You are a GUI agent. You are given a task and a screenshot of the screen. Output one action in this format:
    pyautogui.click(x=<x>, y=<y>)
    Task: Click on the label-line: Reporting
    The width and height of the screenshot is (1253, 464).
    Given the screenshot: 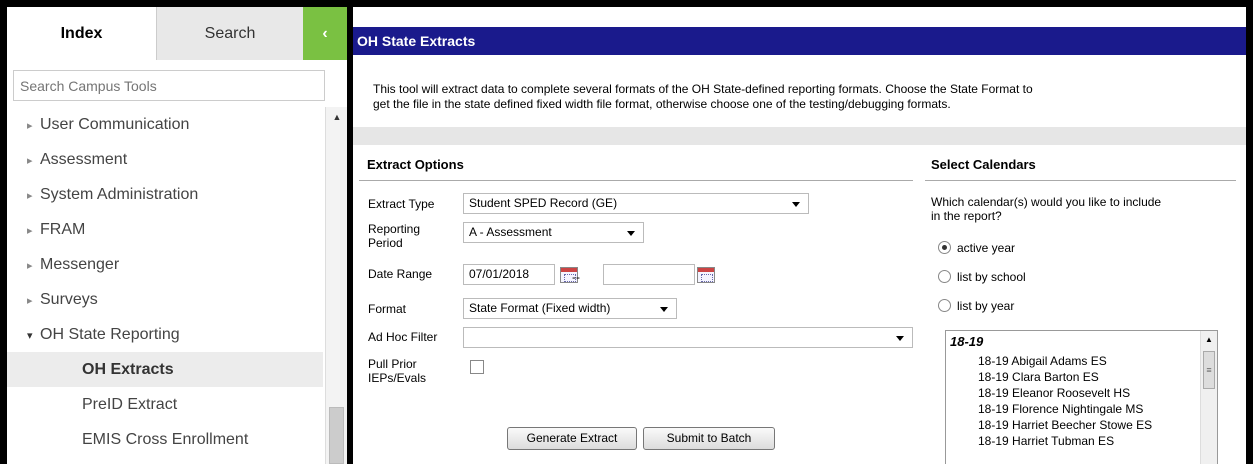 What is the action you would take?
    pyautogui.click(x=394, y=229)
    